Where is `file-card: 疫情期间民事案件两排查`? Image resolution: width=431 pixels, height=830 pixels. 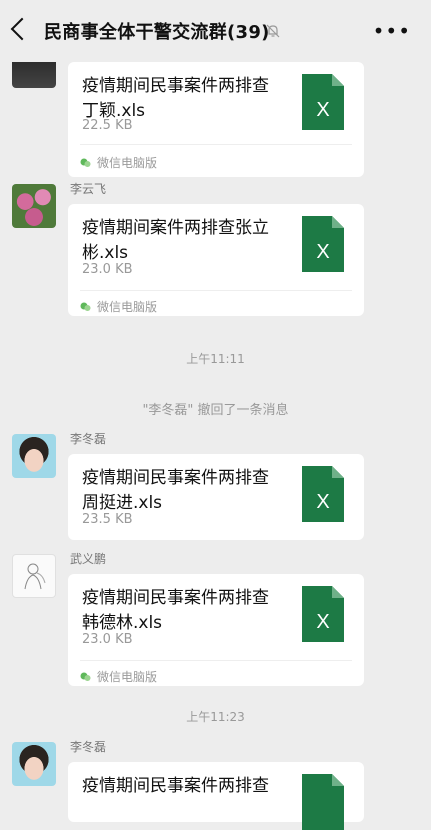
file-card: 疫情期间民事案件两排查 is located at coordinates (216, 796).